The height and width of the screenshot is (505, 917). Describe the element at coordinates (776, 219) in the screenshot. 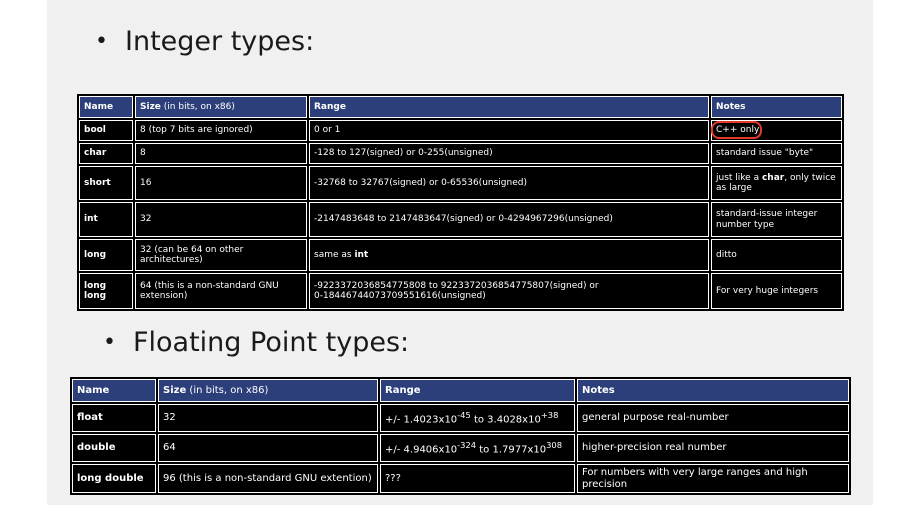

I see `cell-notes: standard-issue integer number type` at that location.